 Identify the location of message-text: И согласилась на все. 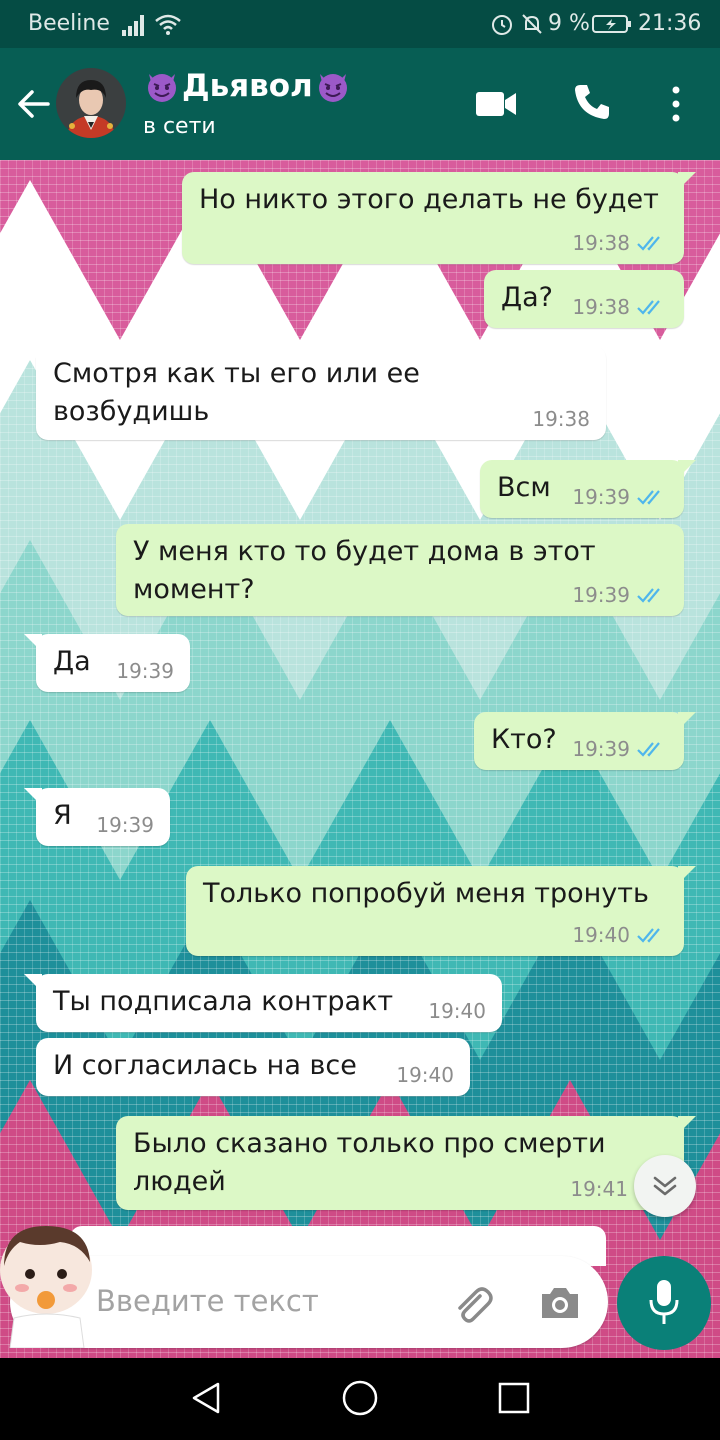
(205, 1065).